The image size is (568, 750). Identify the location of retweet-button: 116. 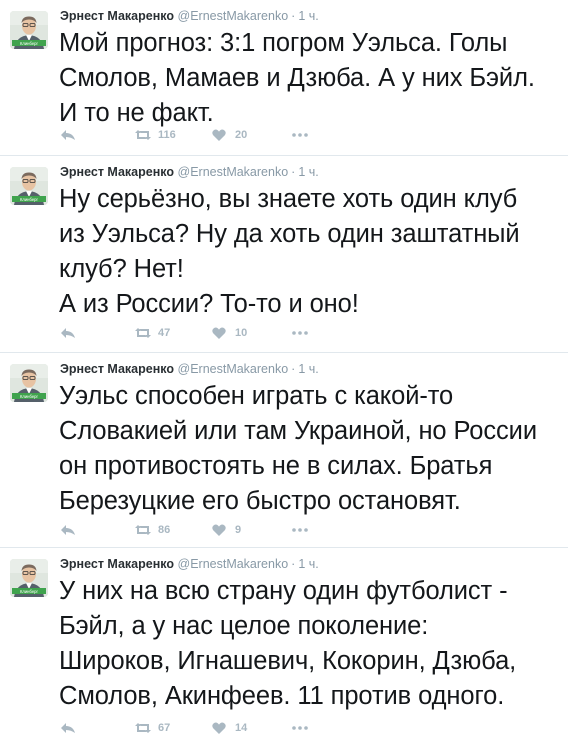
(173, 135).